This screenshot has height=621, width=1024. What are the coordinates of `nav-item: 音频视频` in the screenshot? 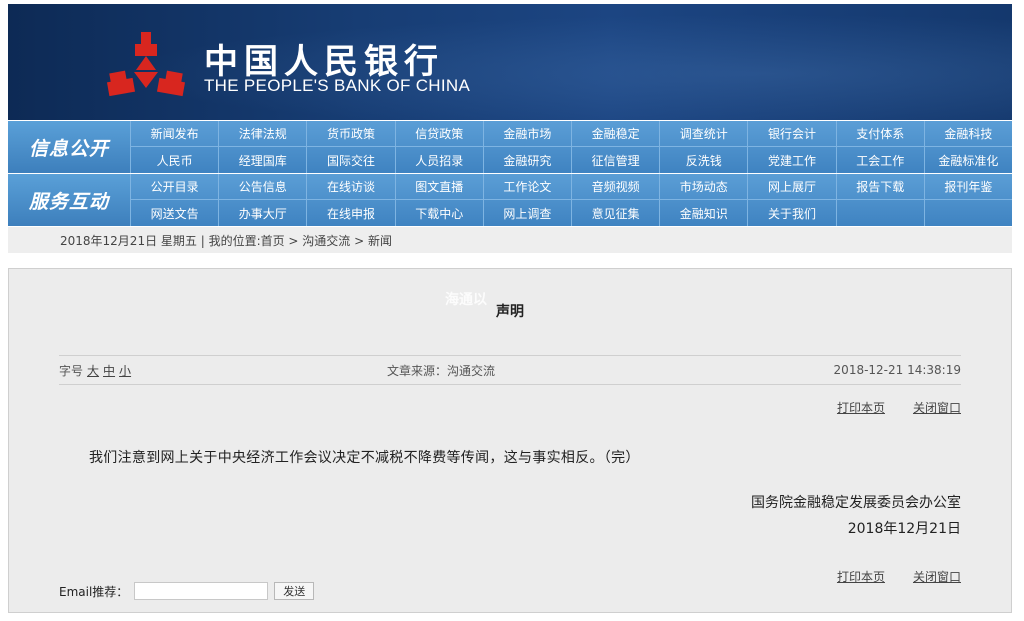 It's located at (615, 187).